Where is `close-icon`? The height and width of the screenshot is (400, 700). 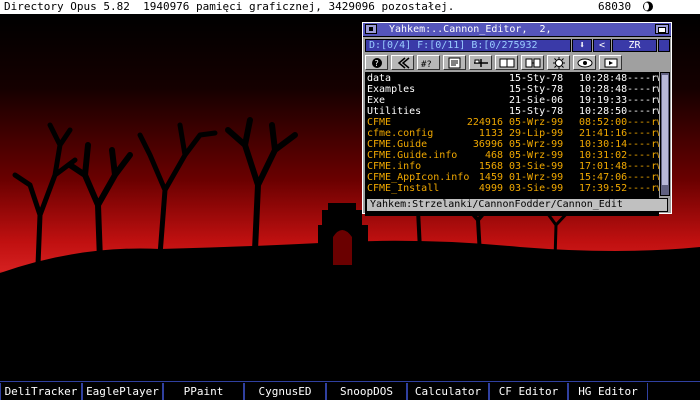 close-icon is located at coordinates (371, 29).